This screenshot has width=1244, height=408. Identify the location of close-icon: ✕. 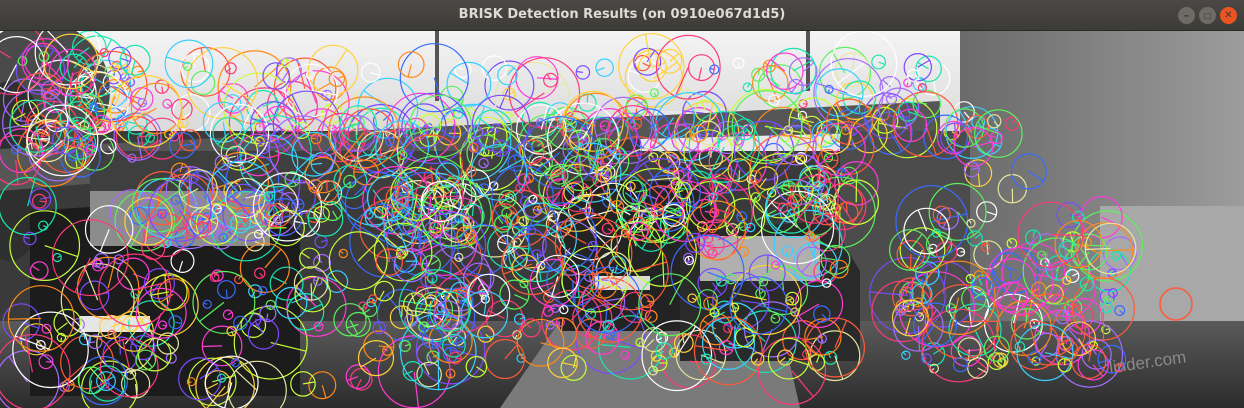
(1228, 15).